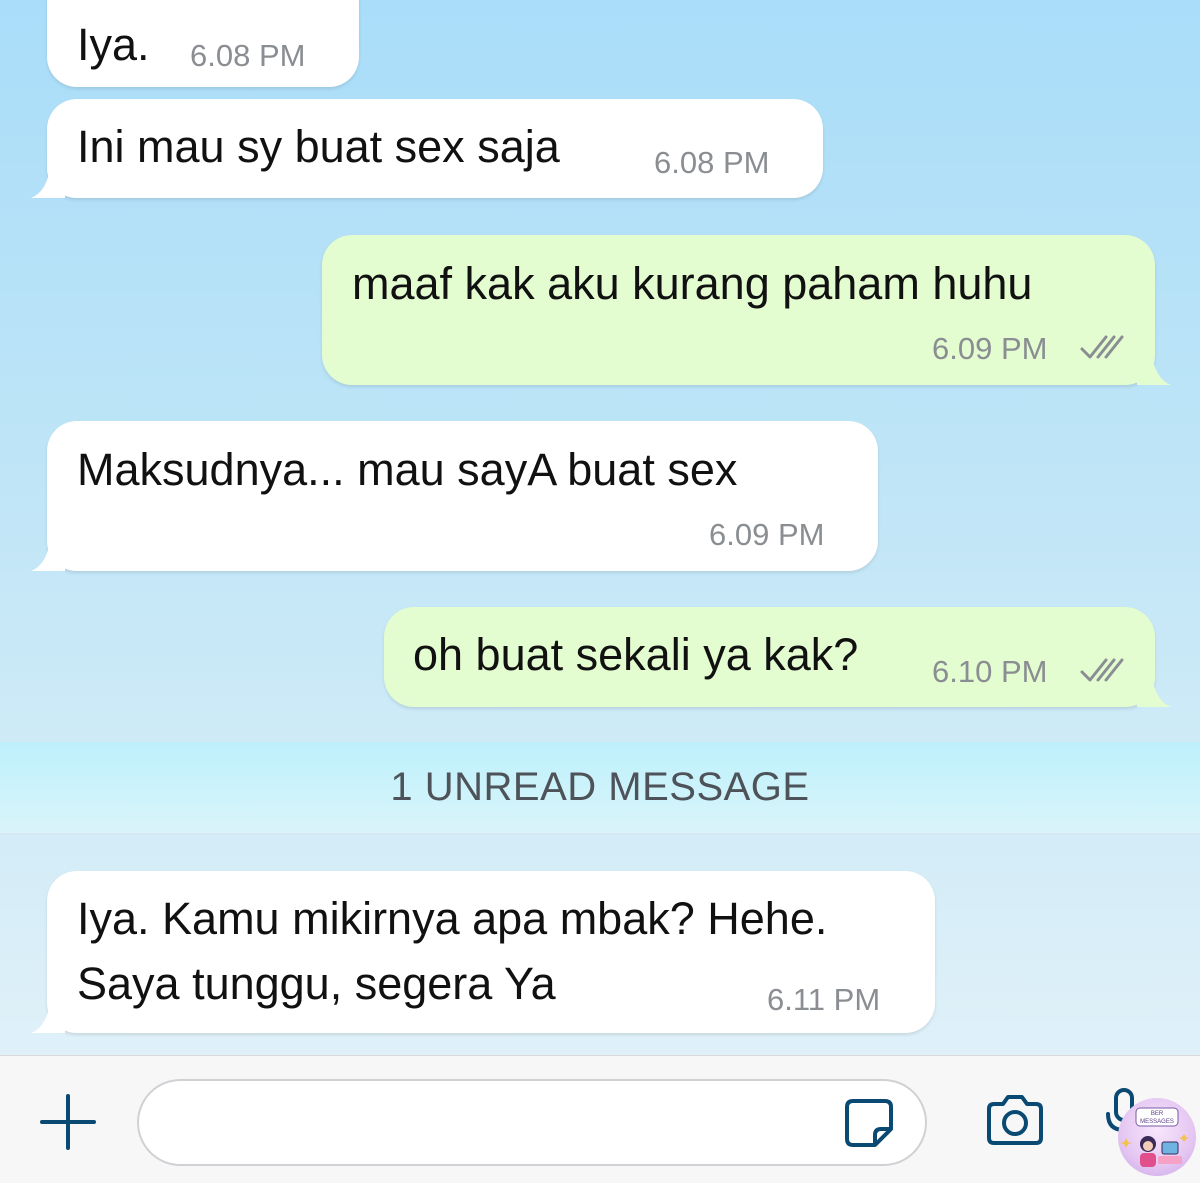 The image size is (1200, 1183). What do you see at coordinates (318, 146) in the screenshot?
I see `message-text: Ini mau sy buat sex saja` at bounding box center [318, 146].